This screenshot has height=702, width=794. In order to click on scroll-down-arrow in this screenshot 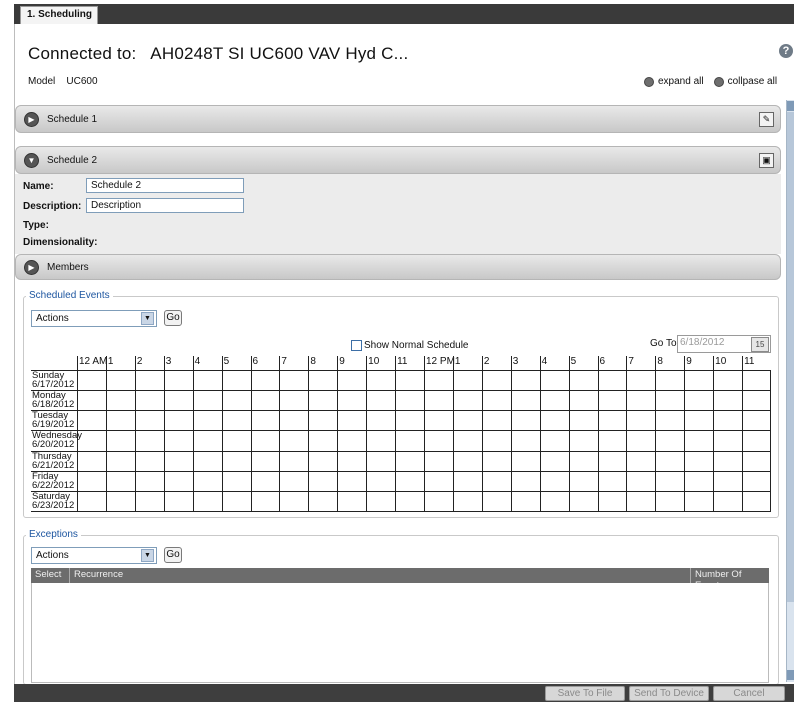, I will do `click(790, 675)`.